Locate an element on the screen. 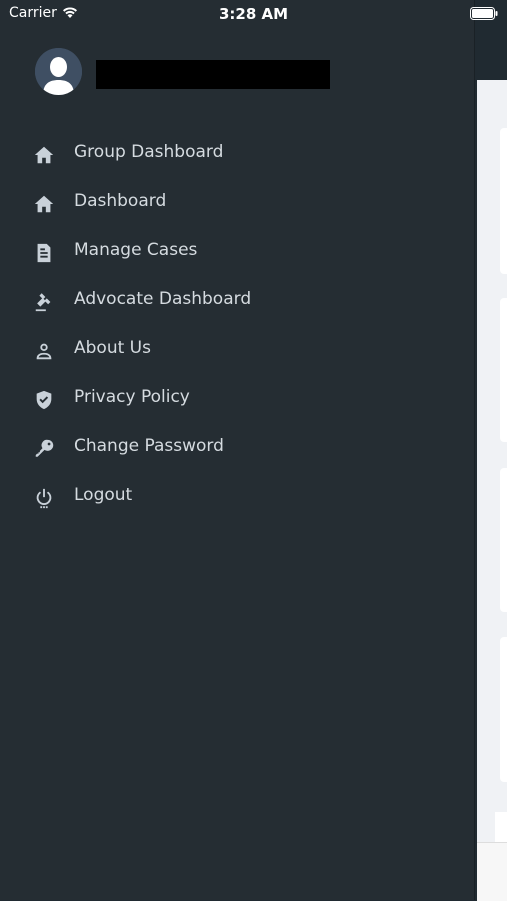  menu-item-label: Group Dashboard is located at coordinates (149, 152).